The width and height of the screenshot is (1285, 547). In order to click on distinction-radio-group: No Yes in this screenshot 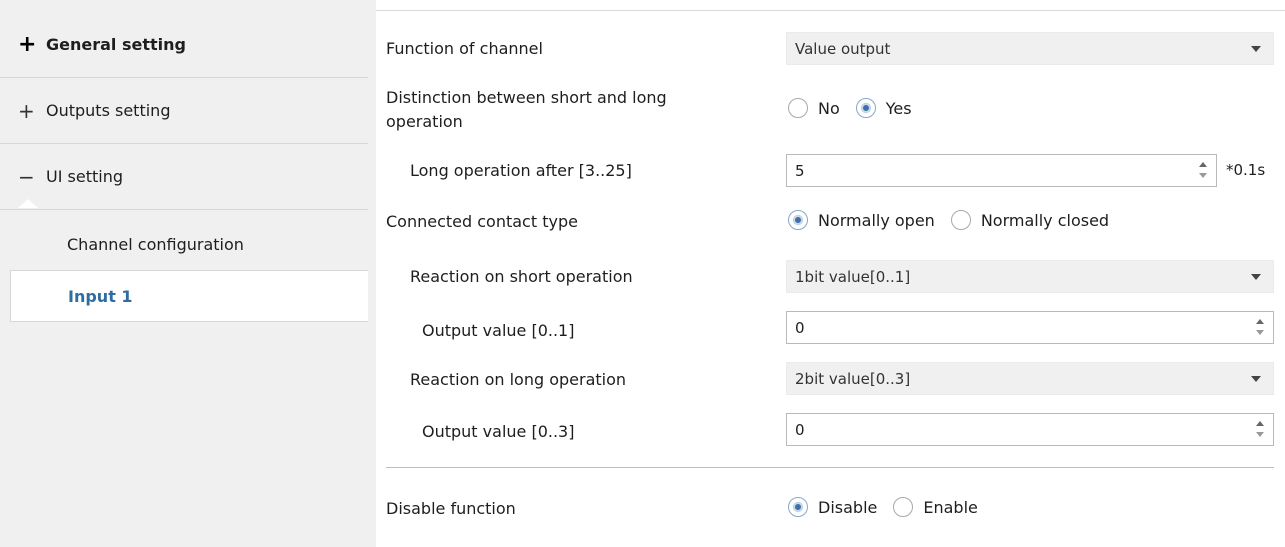, I will do `click(858, 108)`.